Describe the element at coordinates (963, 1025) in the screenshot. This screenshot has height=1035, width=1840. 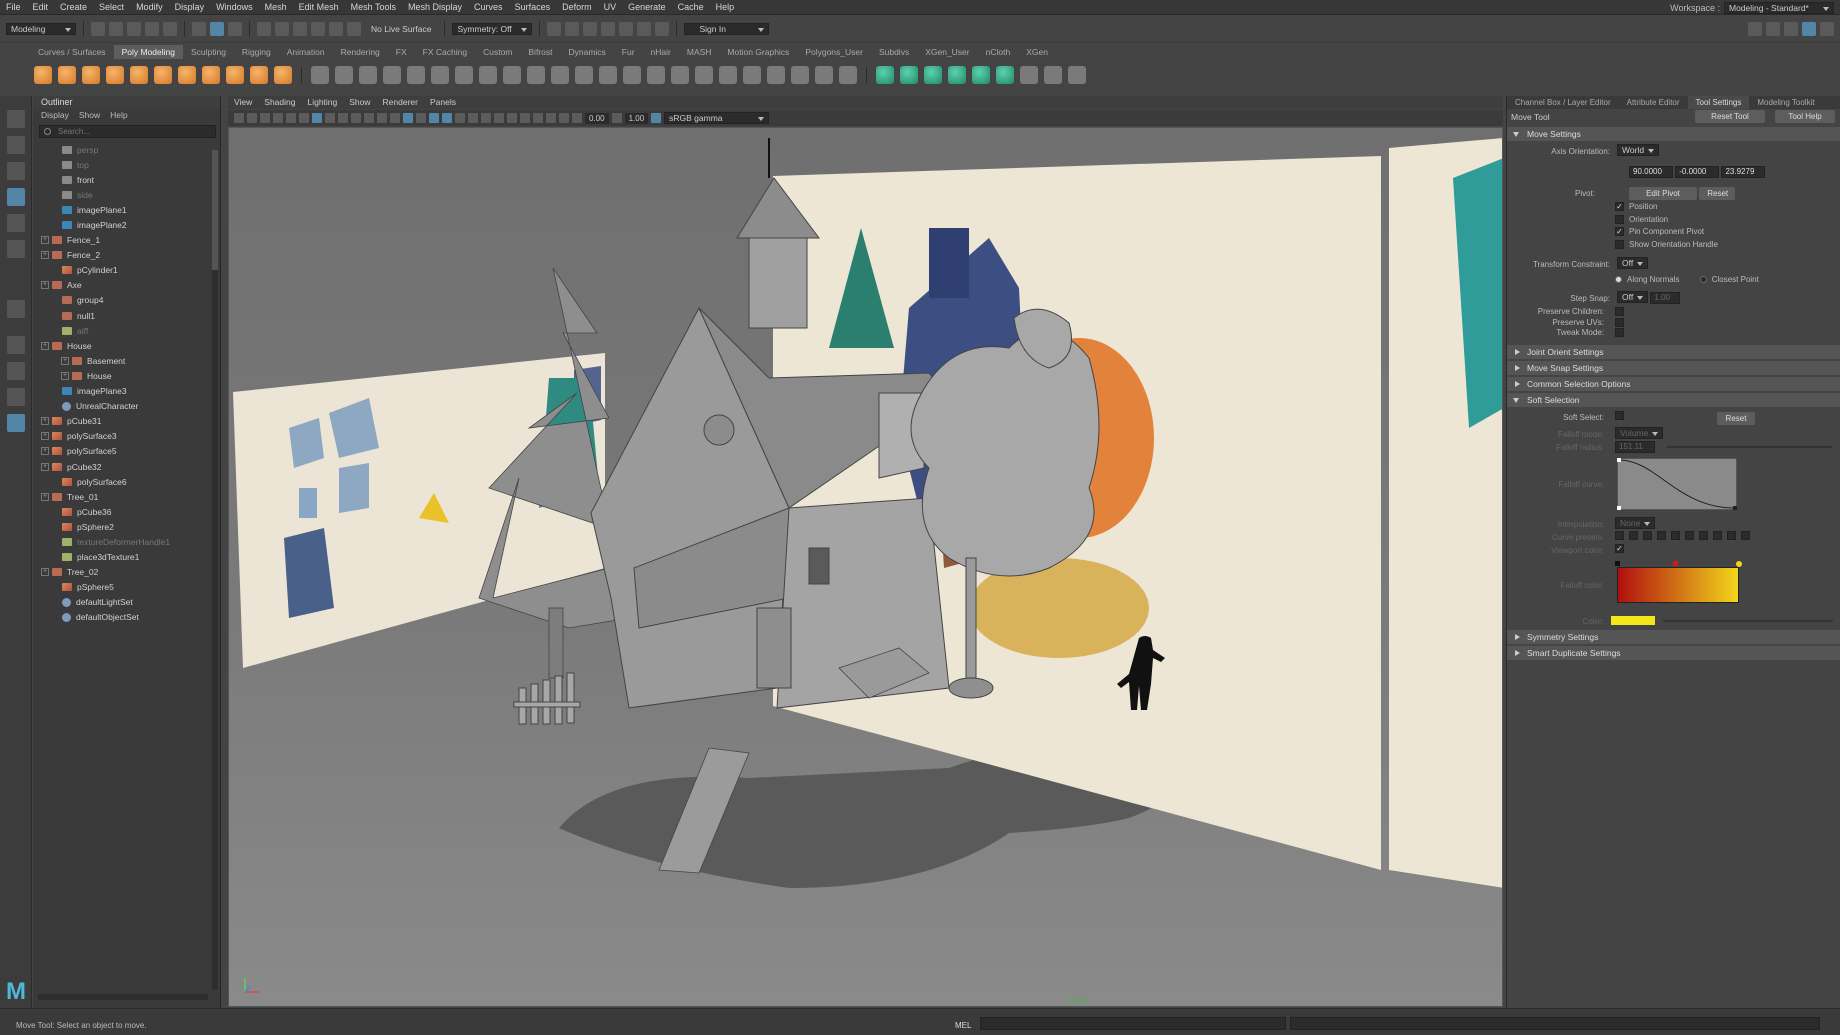
I see `command-language-label: MEL` at that location.